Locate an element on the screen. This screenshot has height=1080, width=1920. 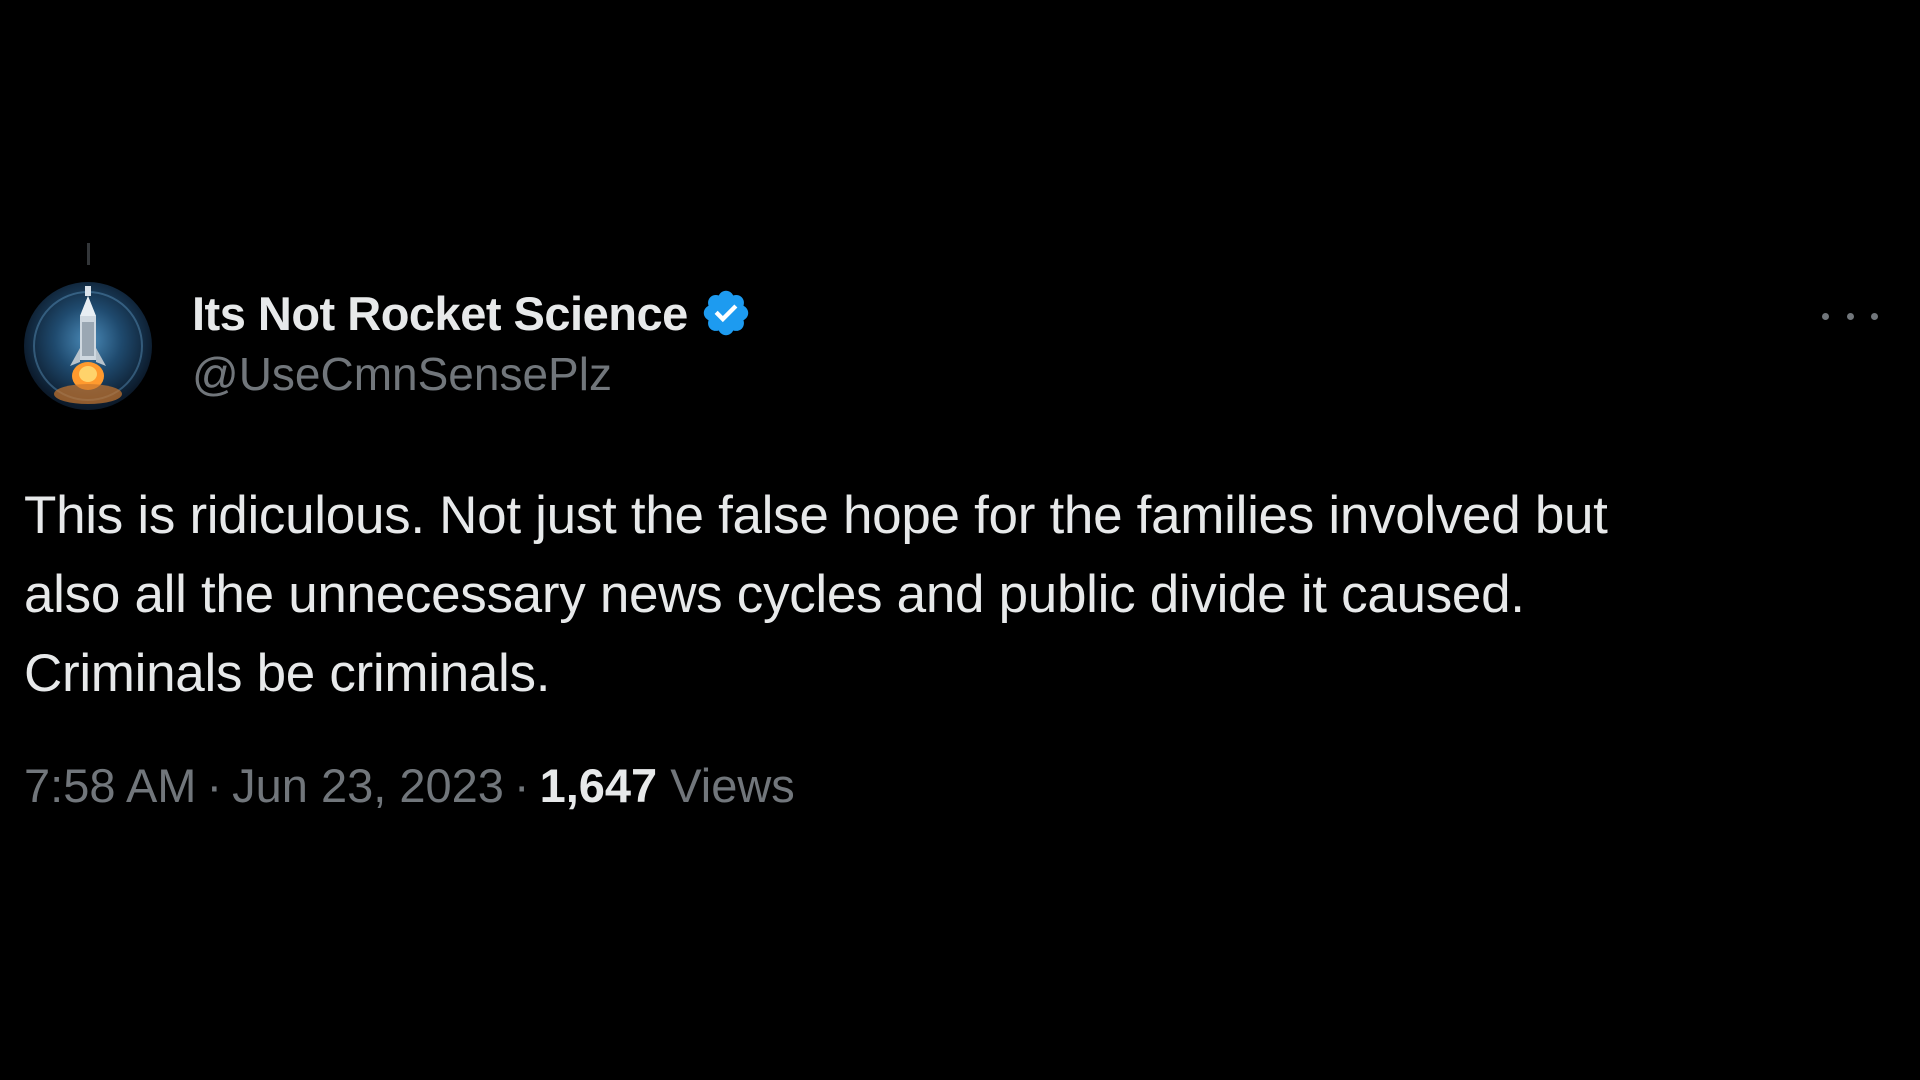
views-label: Views is located at coordinates (732, 785).